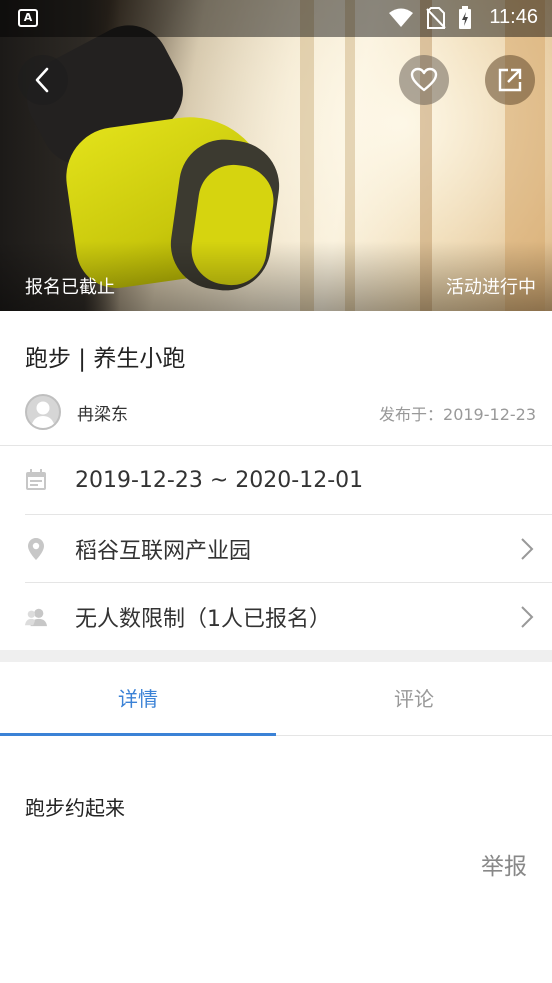 This screenshot has height=983, width=552. What do you see at coordinates (489, 414) in the screenshot?
I see `publish-date-value: 2019-12-23` at bounding box center [489, 414].